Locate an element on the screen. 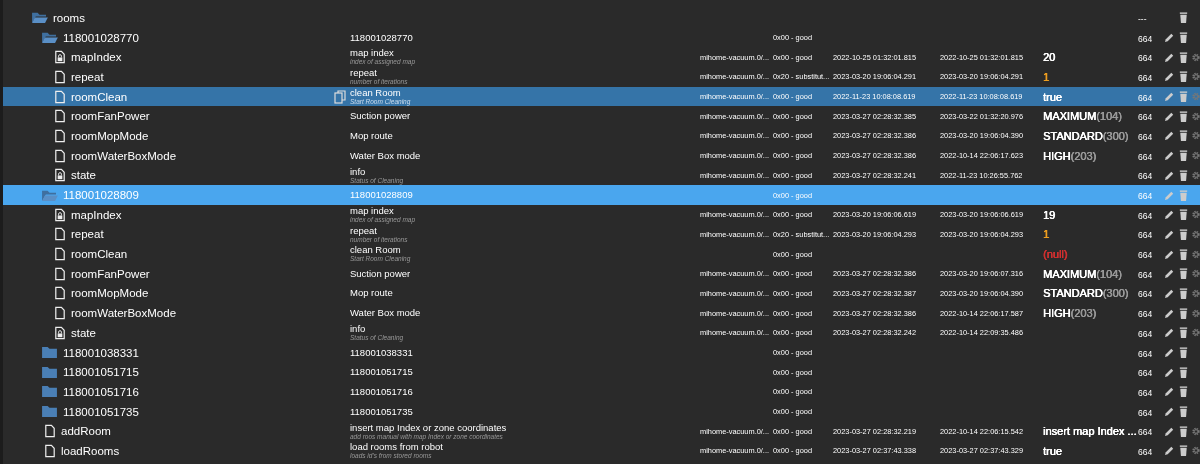 The width and height of the screenshot is (1200, 464). state-value: HIGH(203) is located at coordinates (1070, 313).